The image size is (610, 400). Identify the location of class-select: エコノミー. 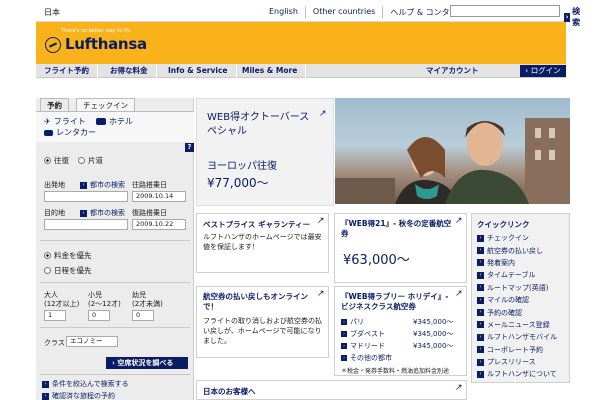
(92, 341).